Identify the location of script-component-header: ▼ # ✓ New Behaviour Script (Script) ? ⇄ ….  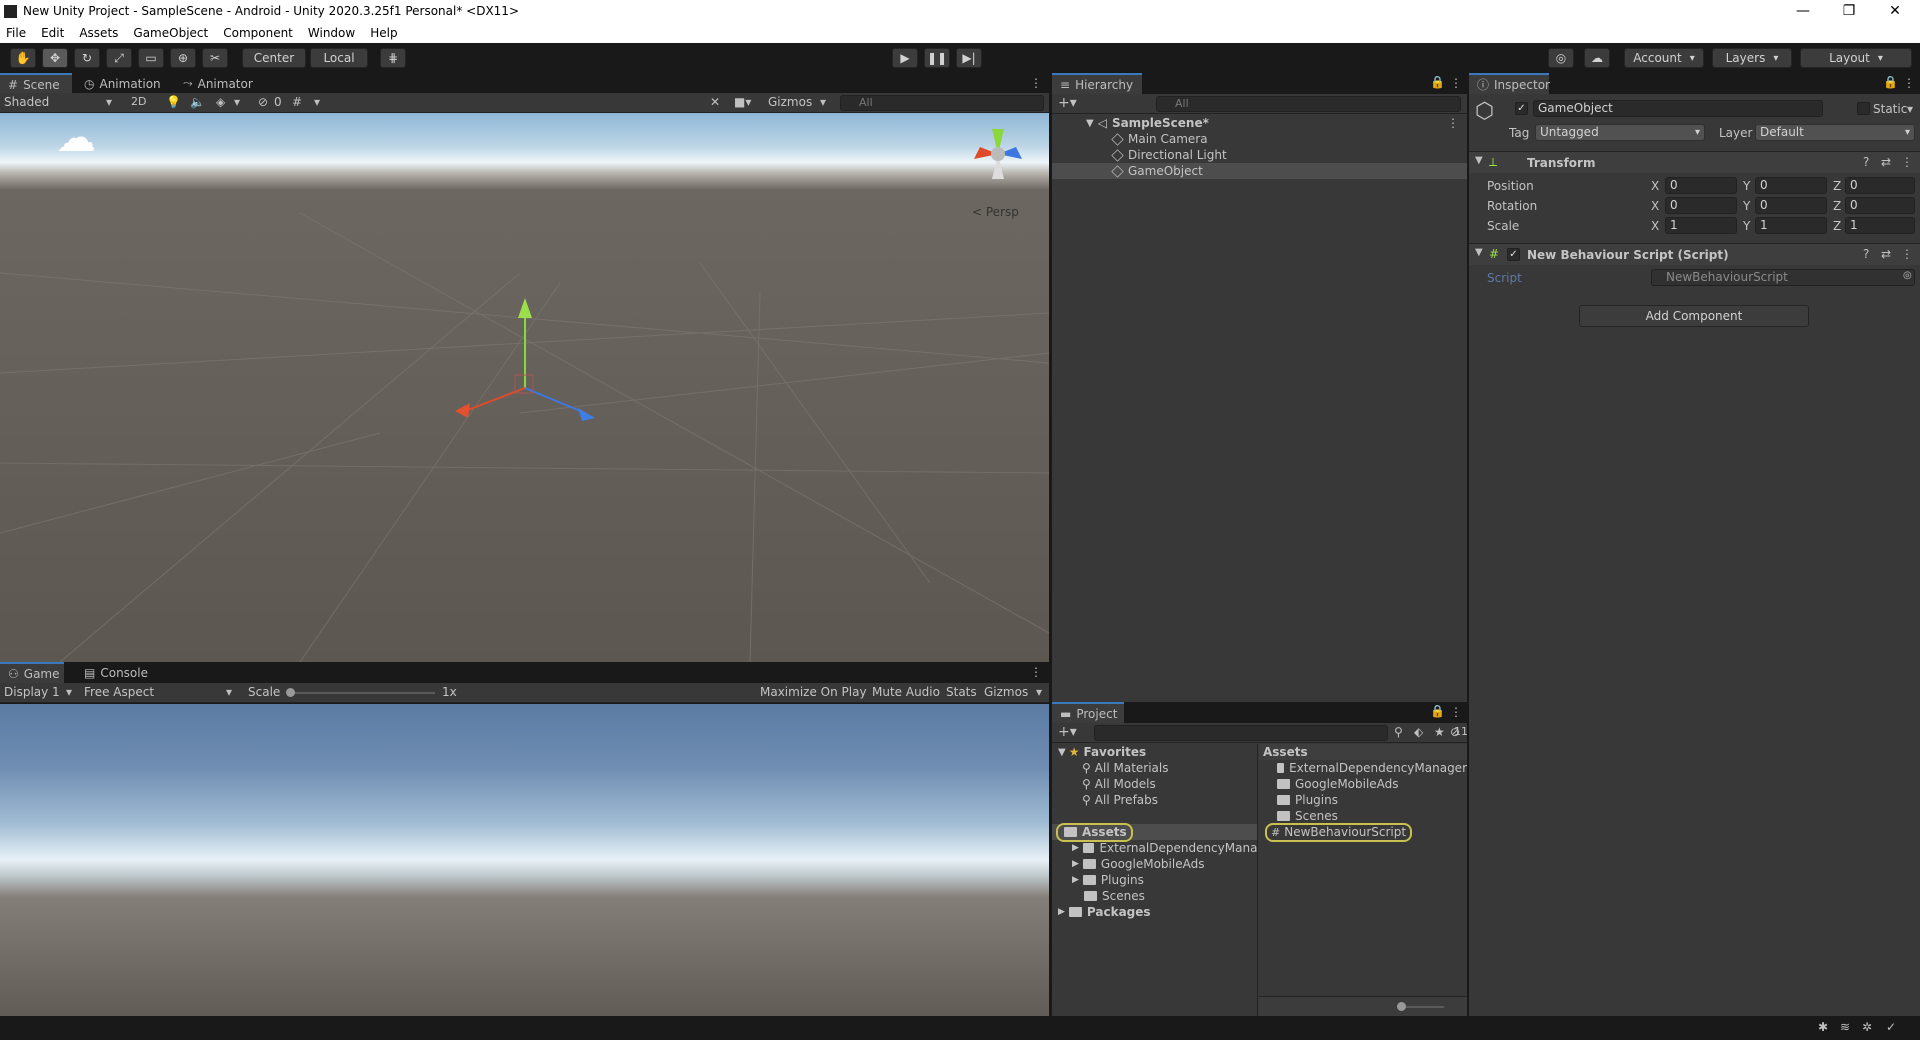
(1694, 254).